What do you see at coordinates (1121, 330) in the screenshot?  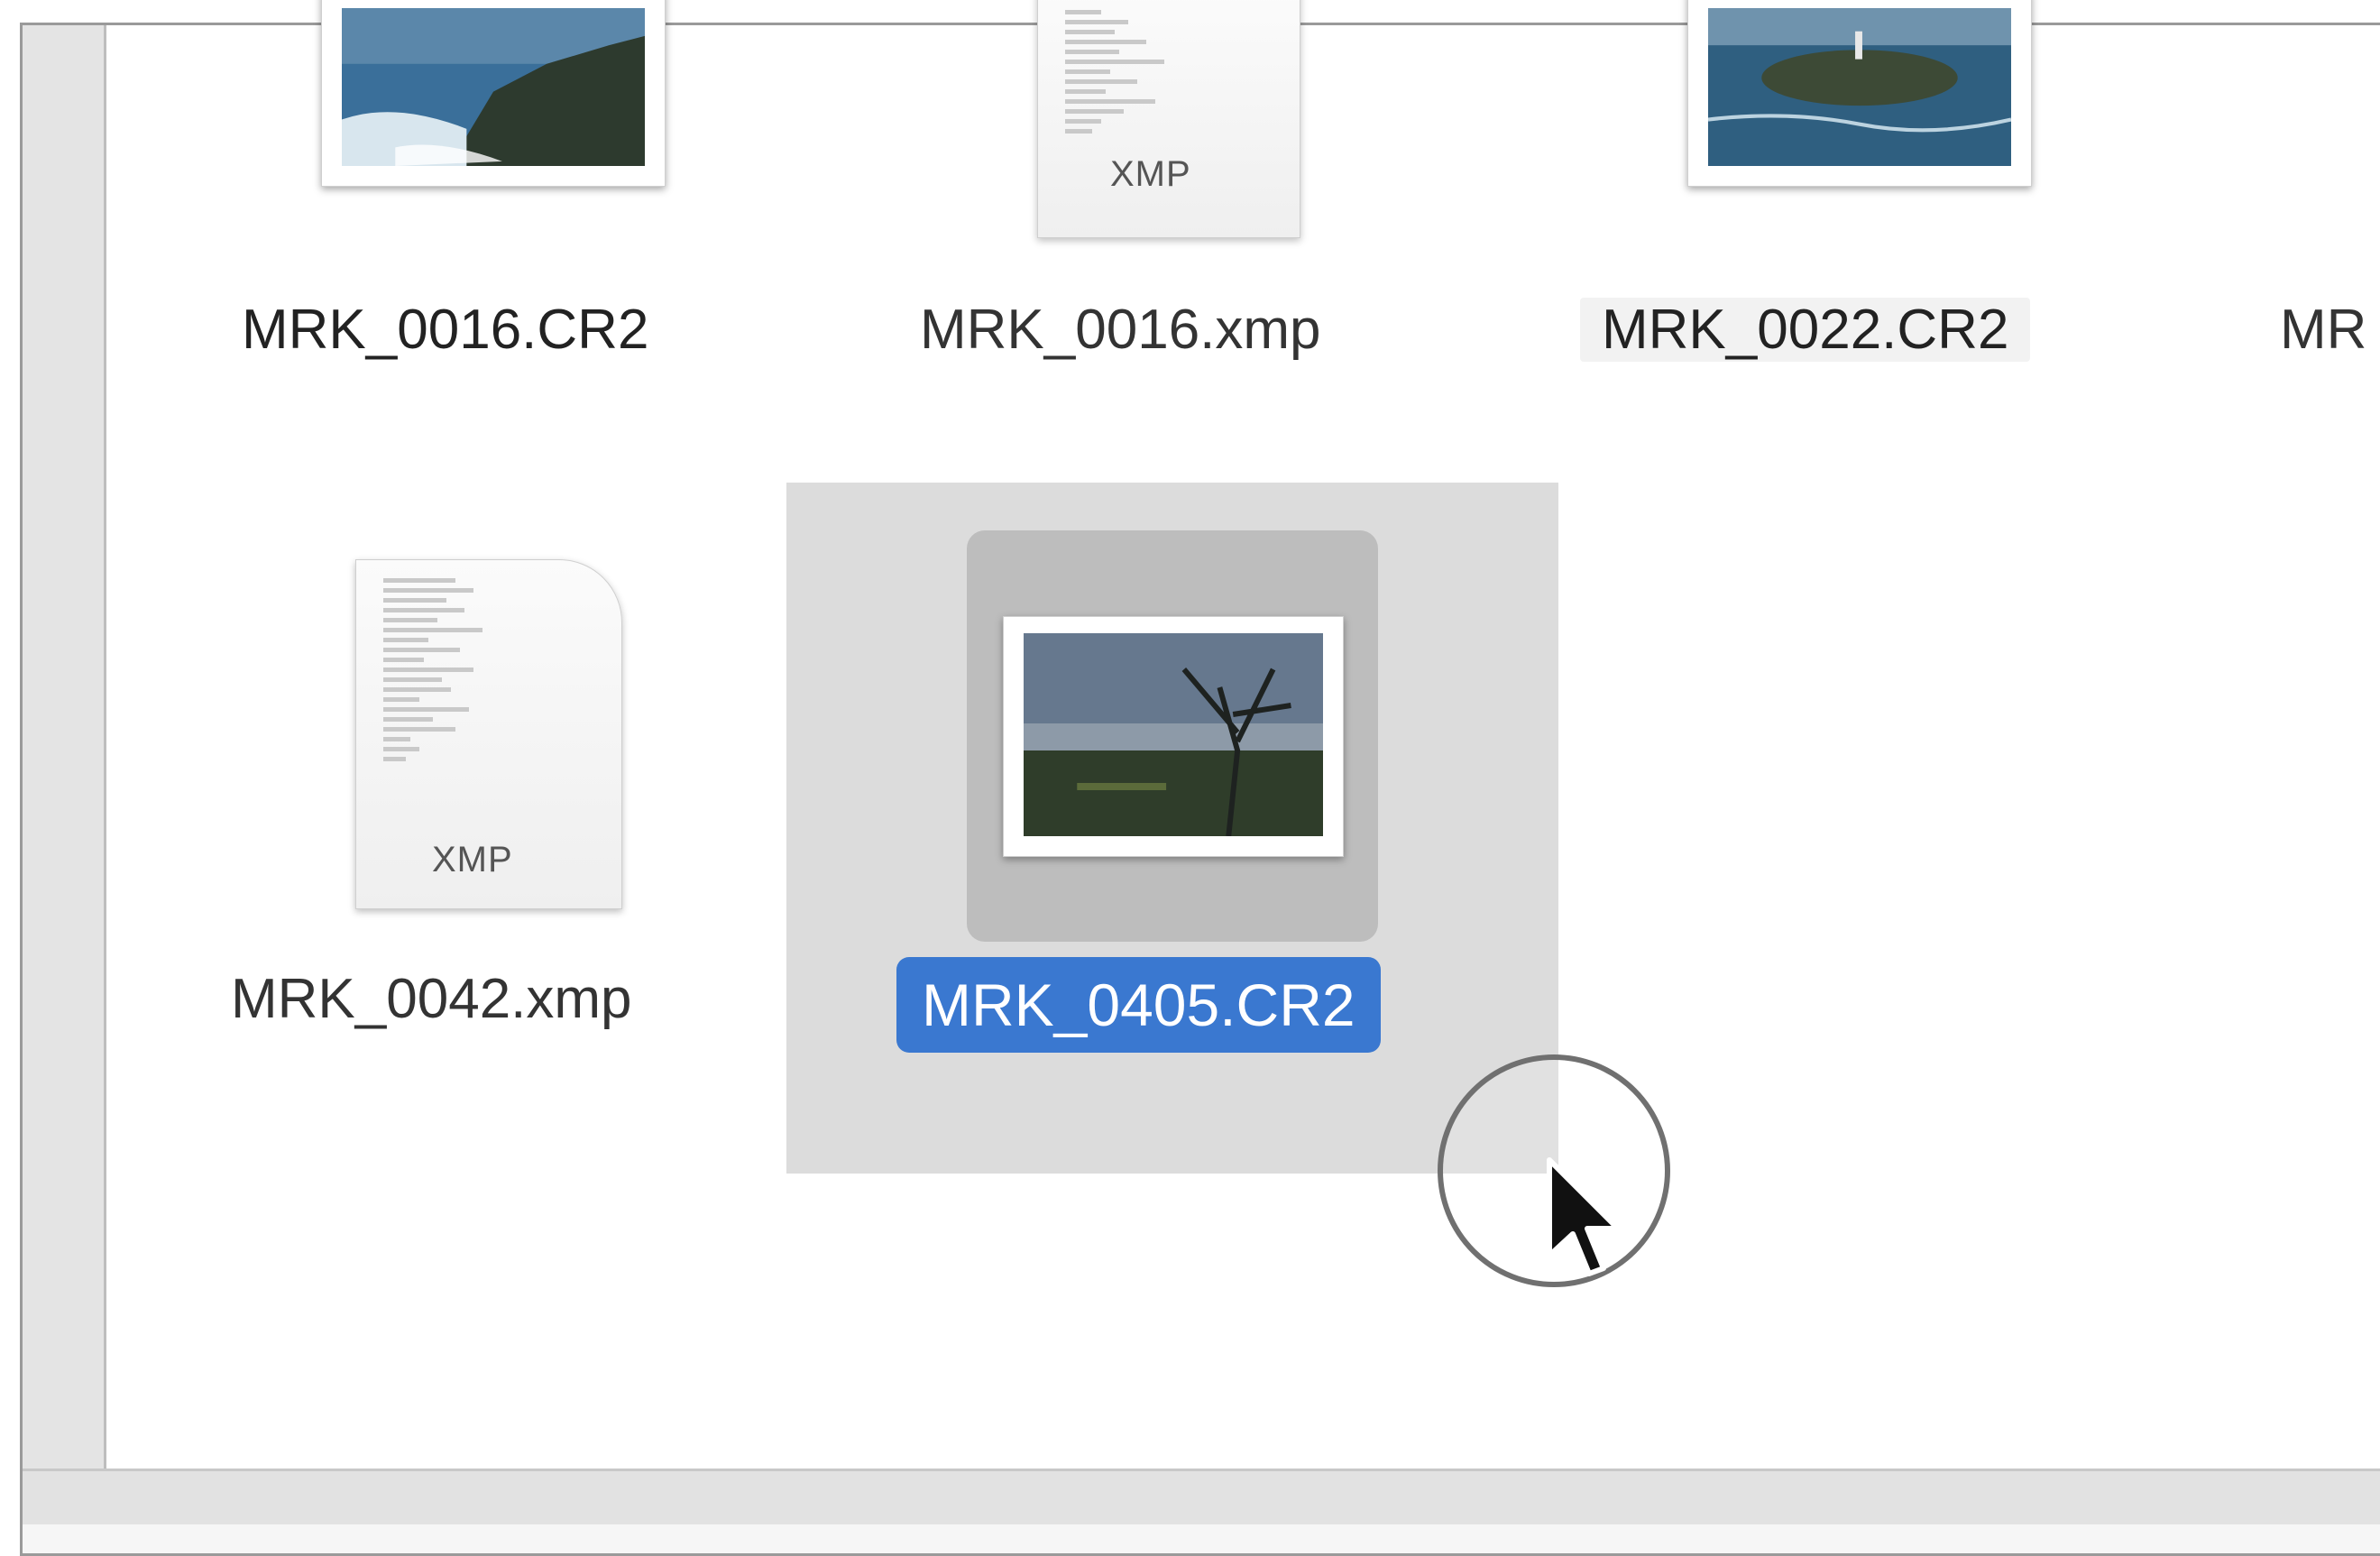 I see `file-label: MRK_0016.xmp` at bounding box center [1121, 330].